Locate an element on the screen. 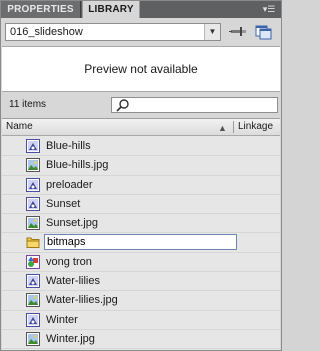 This screenshot has width=320, height=351. new-library-panel-icon is located at coordinates (264, 32).